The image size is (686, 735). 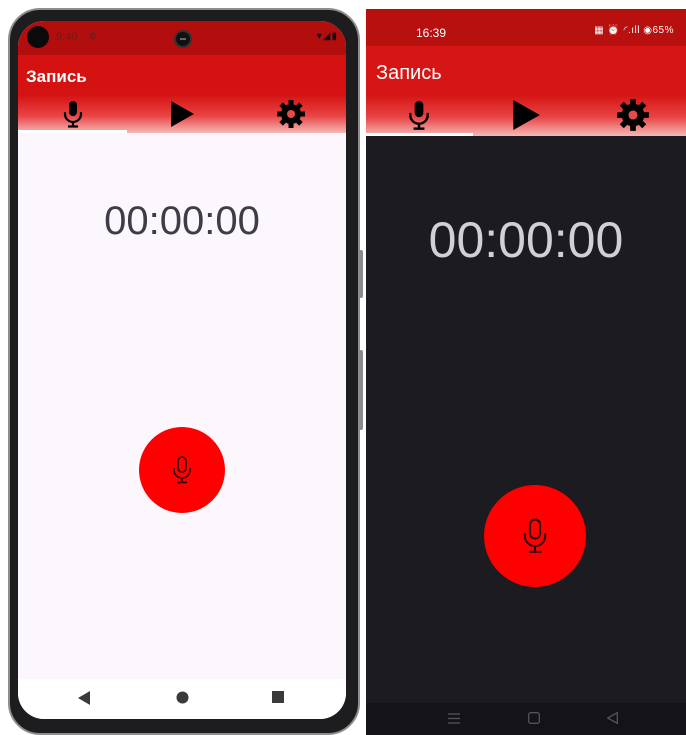 What do you see at coordinates (93, 37) in the screenshot?
I see `gear-icon: ✲` at bounding box center [93, 37].